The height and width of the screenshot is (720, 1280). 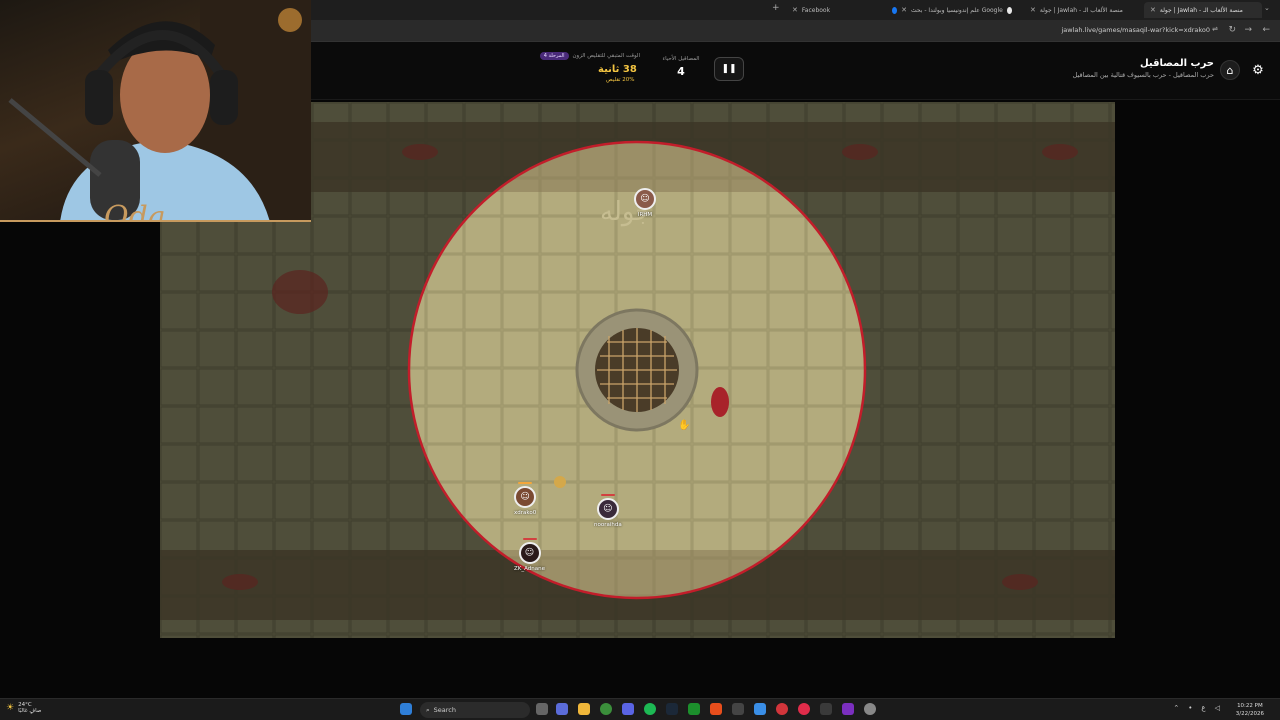 I want to click on system-tray: ⌃ • ع ◁, so click(x=1196, y=708).